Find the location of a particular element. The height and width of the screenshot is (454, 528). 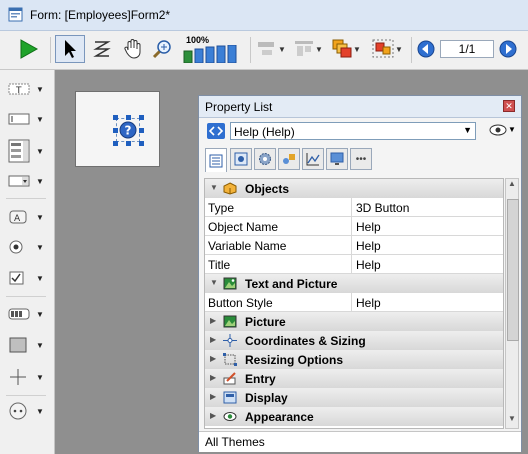

zoom-level-control: 100% is located at coordinates (214, 49).